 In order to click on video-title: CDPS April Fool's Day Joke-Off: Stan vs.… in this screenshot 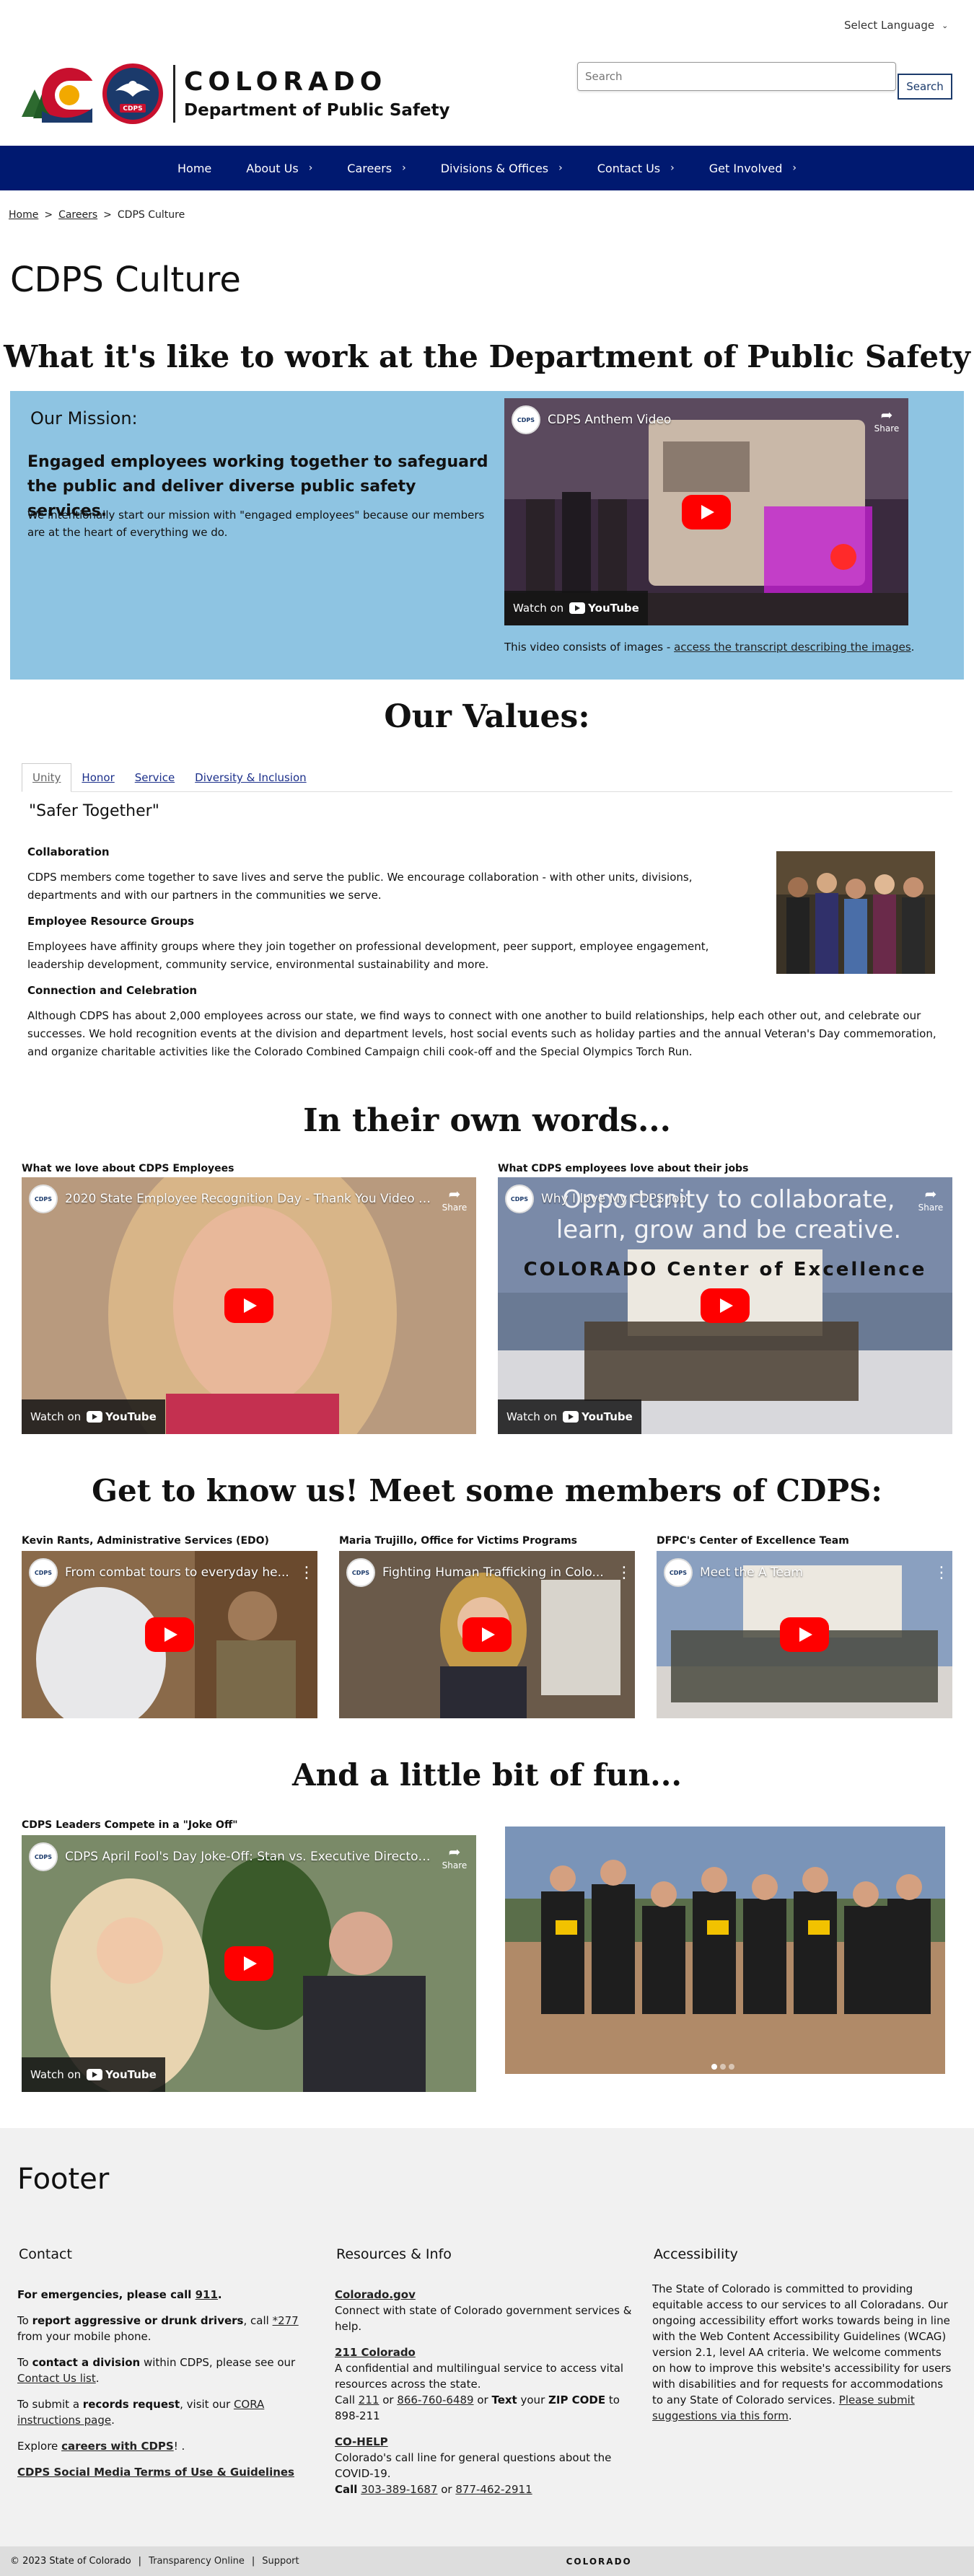, I will do `click(249, 1857)`.